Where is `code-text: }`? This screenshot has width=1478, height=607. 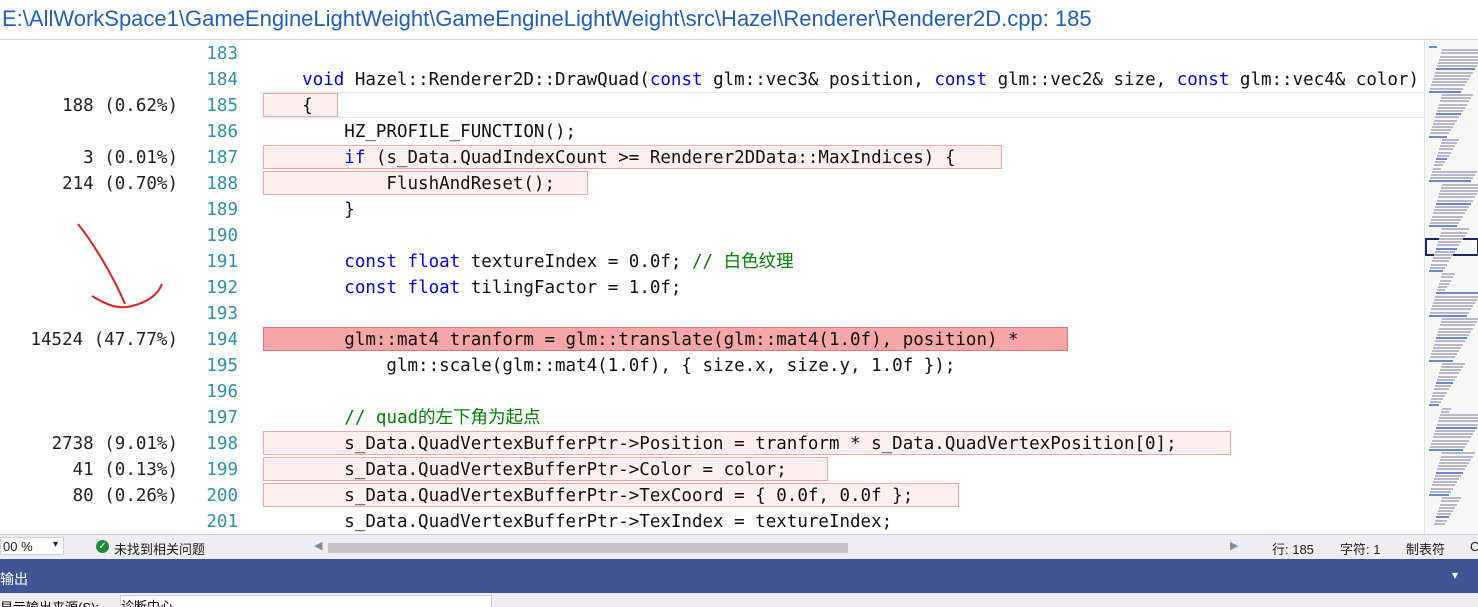 code-text: } is located at coordinates (307, 210).